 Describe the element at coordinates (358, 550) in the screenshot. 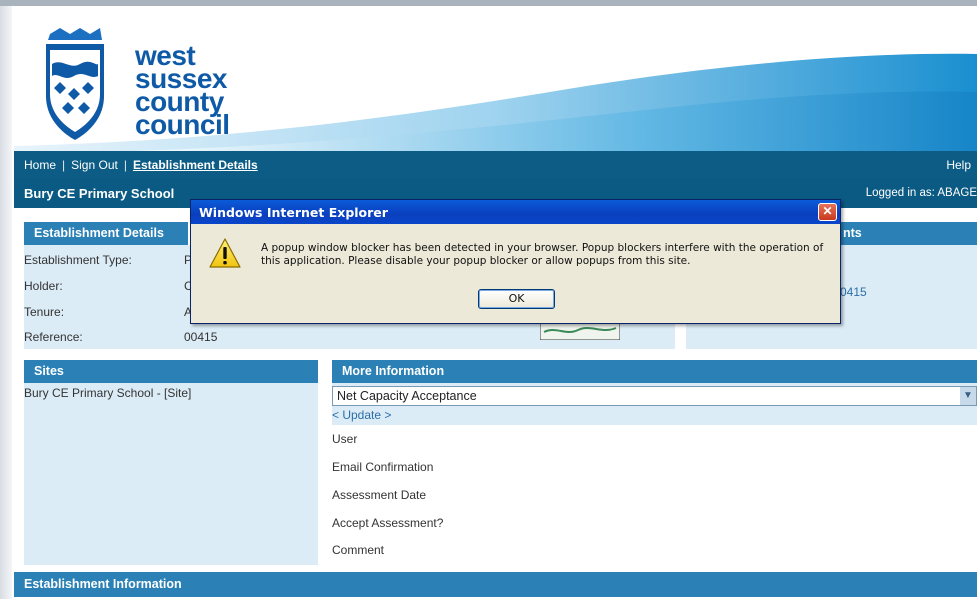

I see `comment-label: Comment` at that location.